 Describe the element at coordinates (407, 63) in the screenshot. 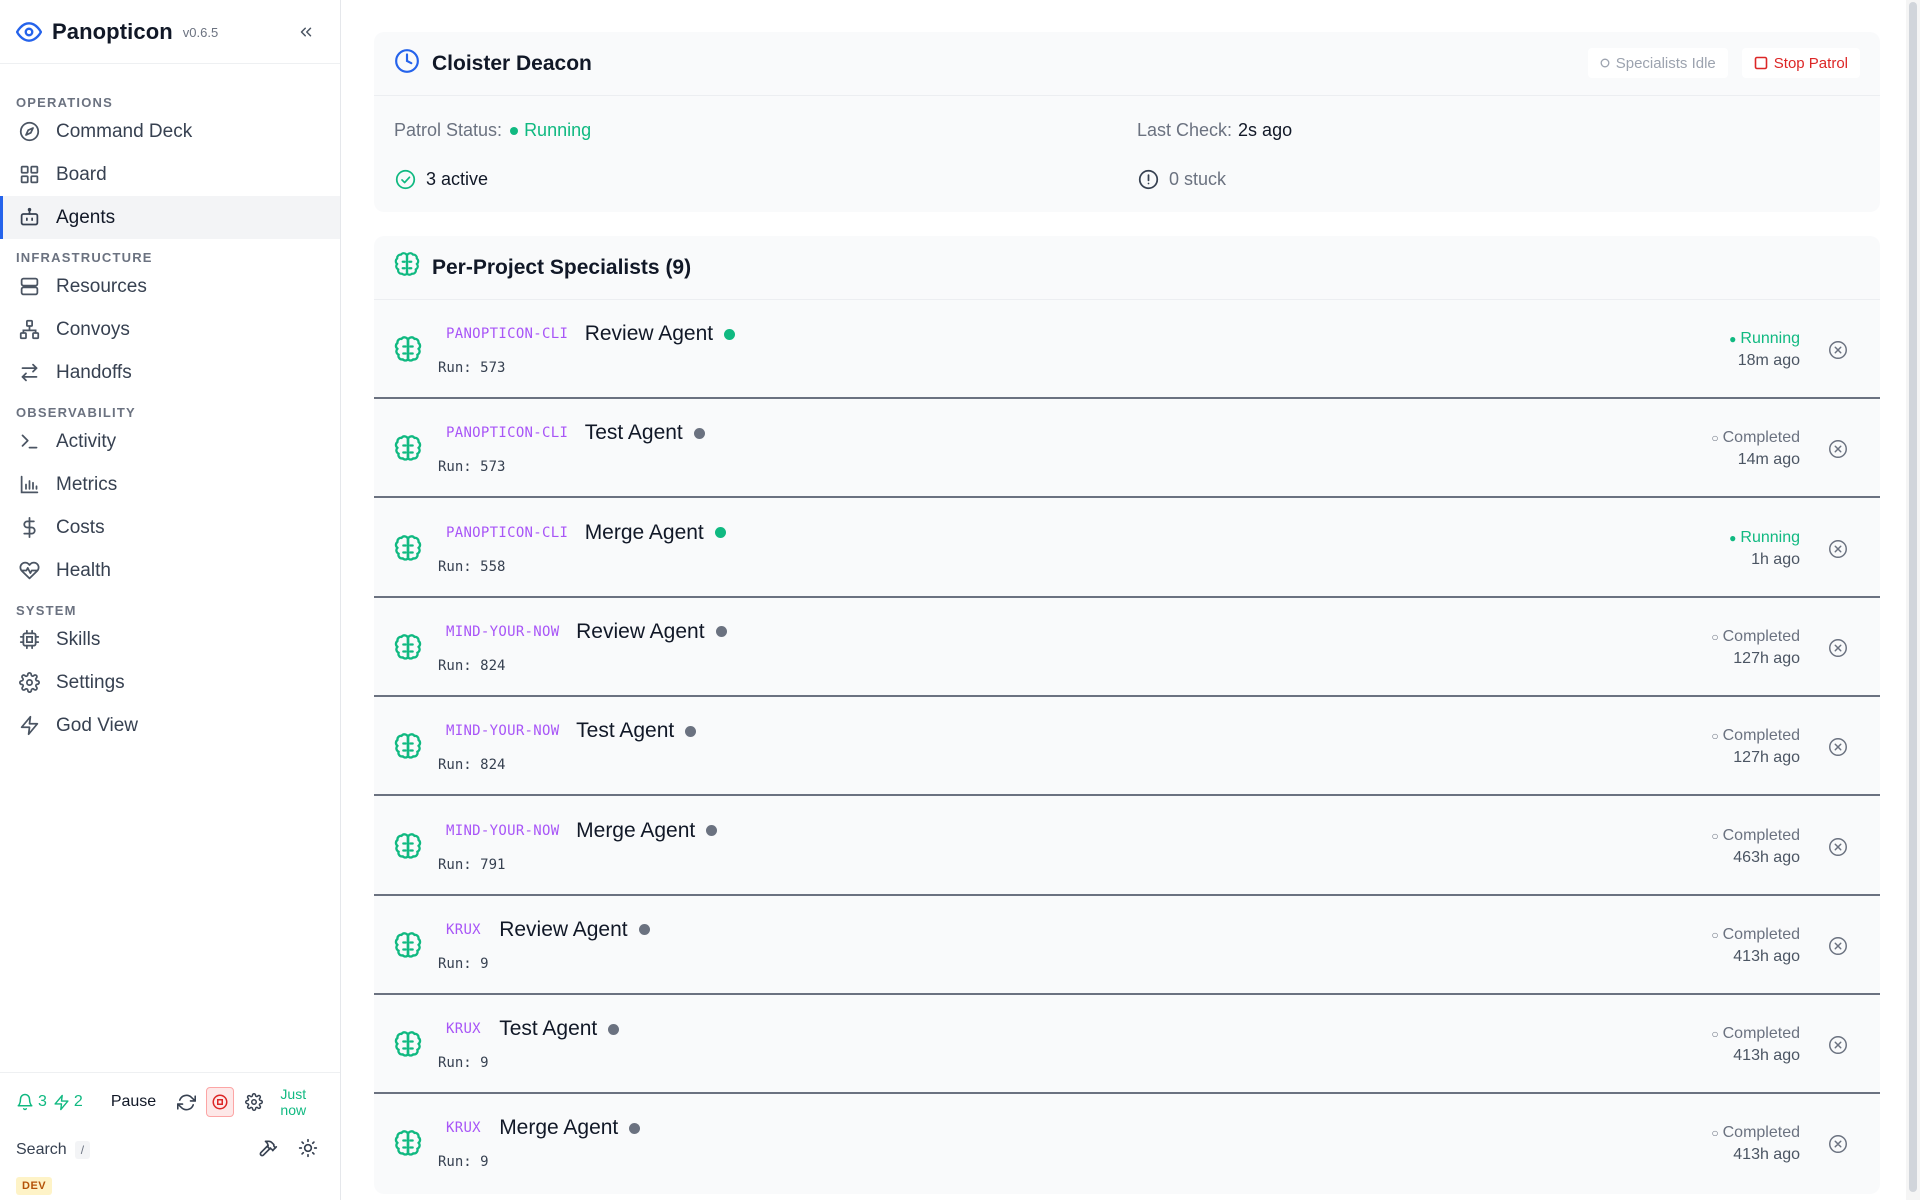

I see `clock-icon` at that location.